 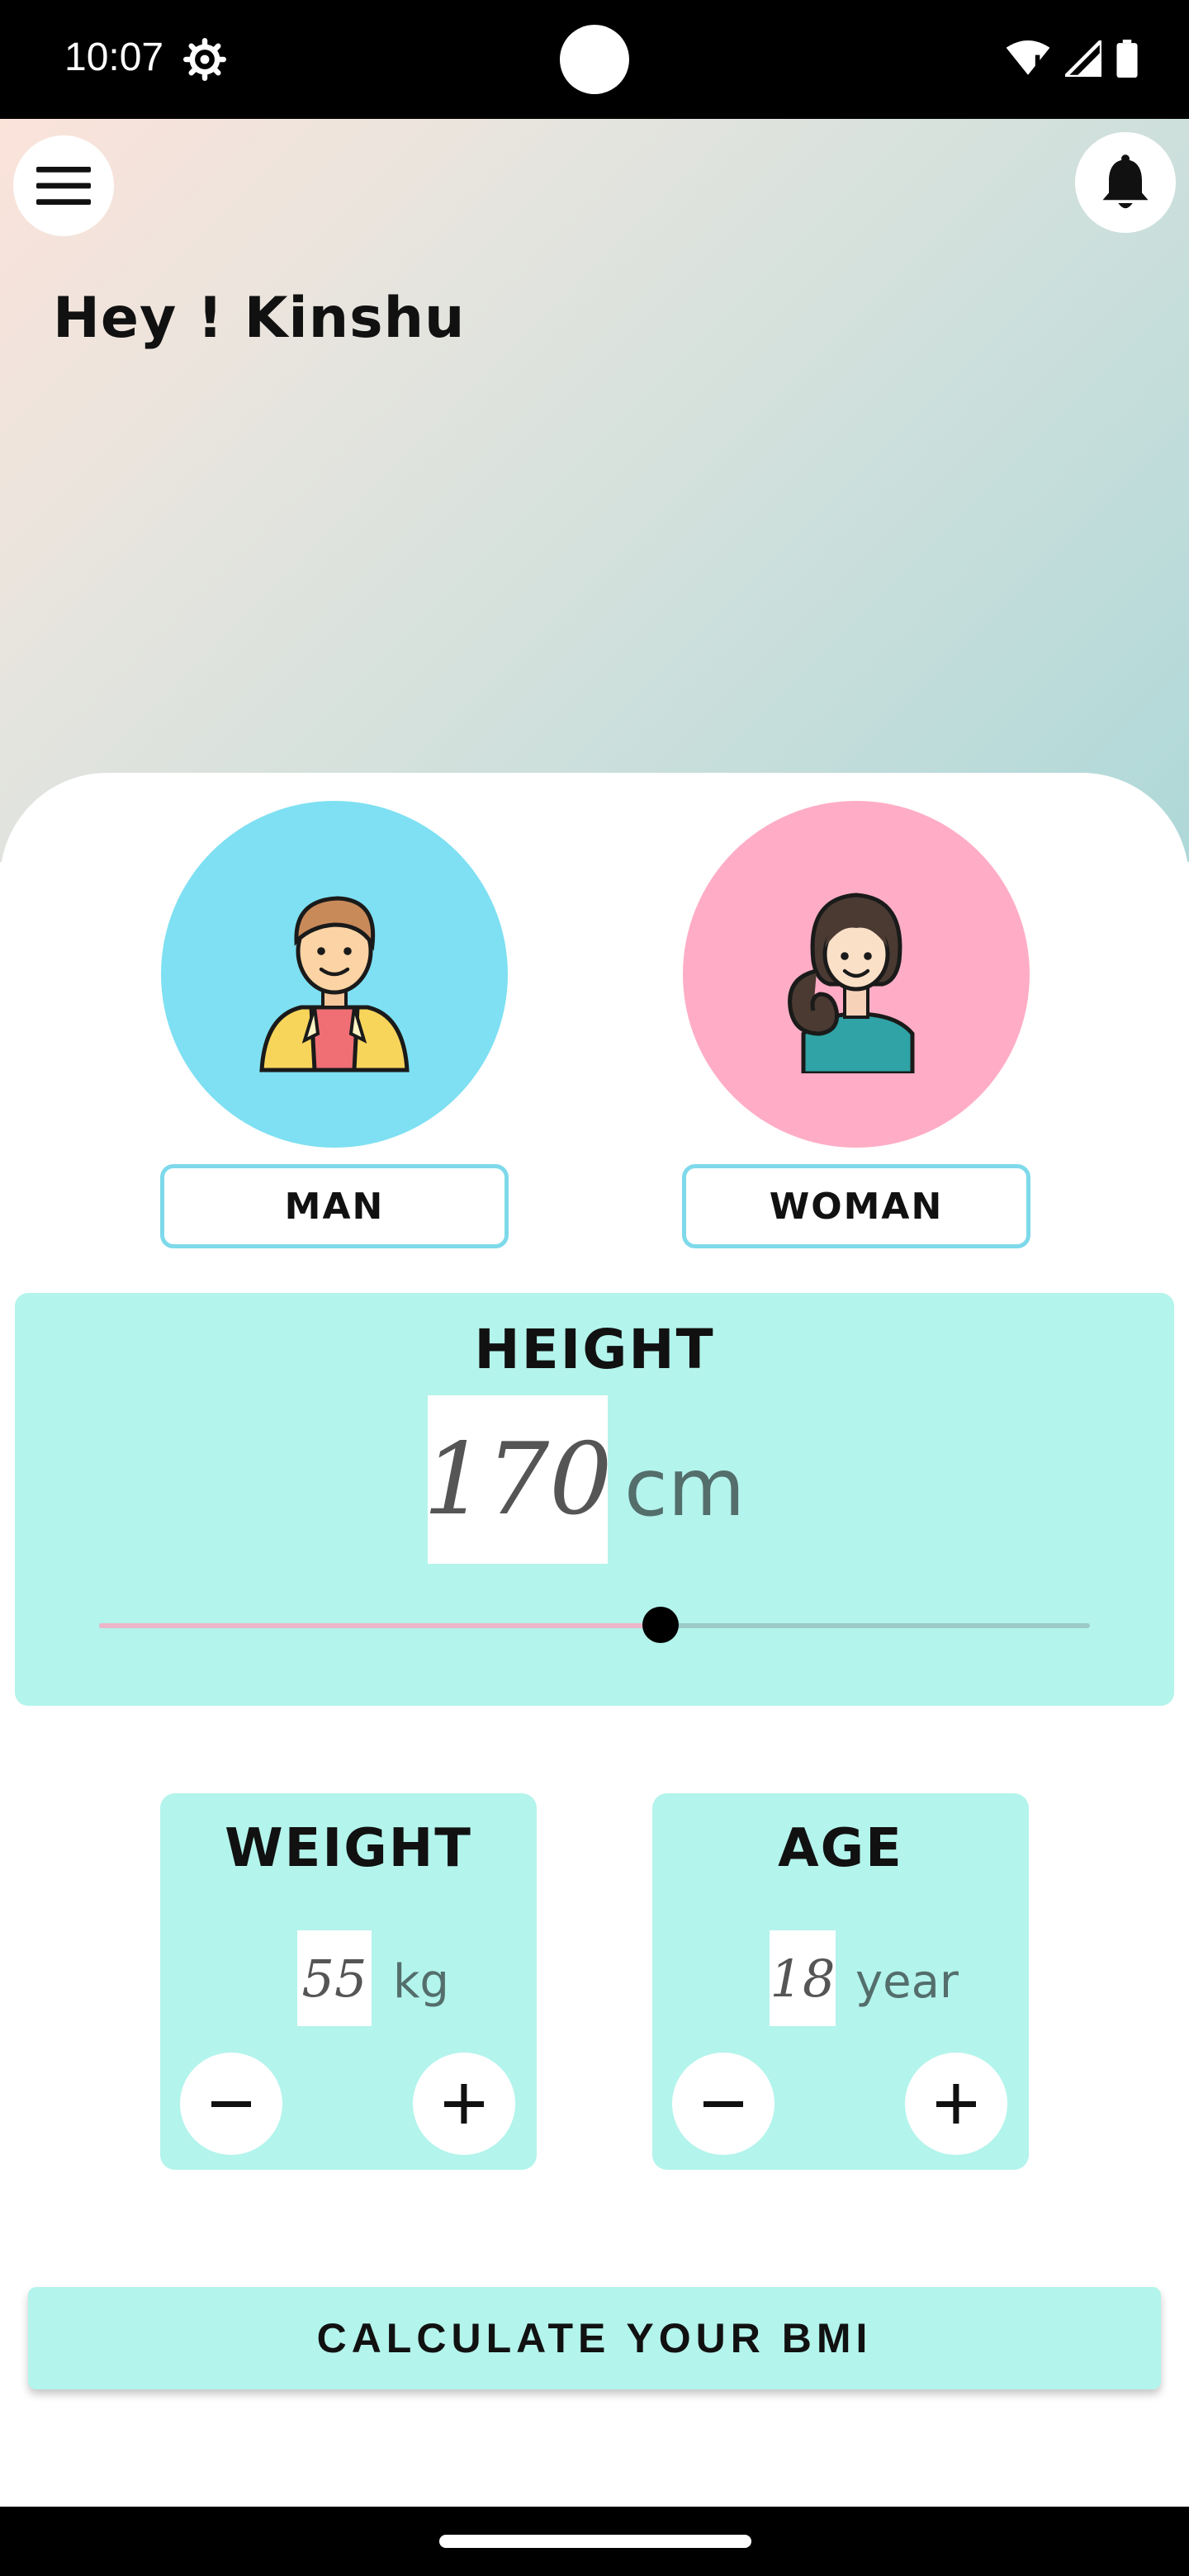 I want to click on man-button: MAN, so click(x=334, y=1206).